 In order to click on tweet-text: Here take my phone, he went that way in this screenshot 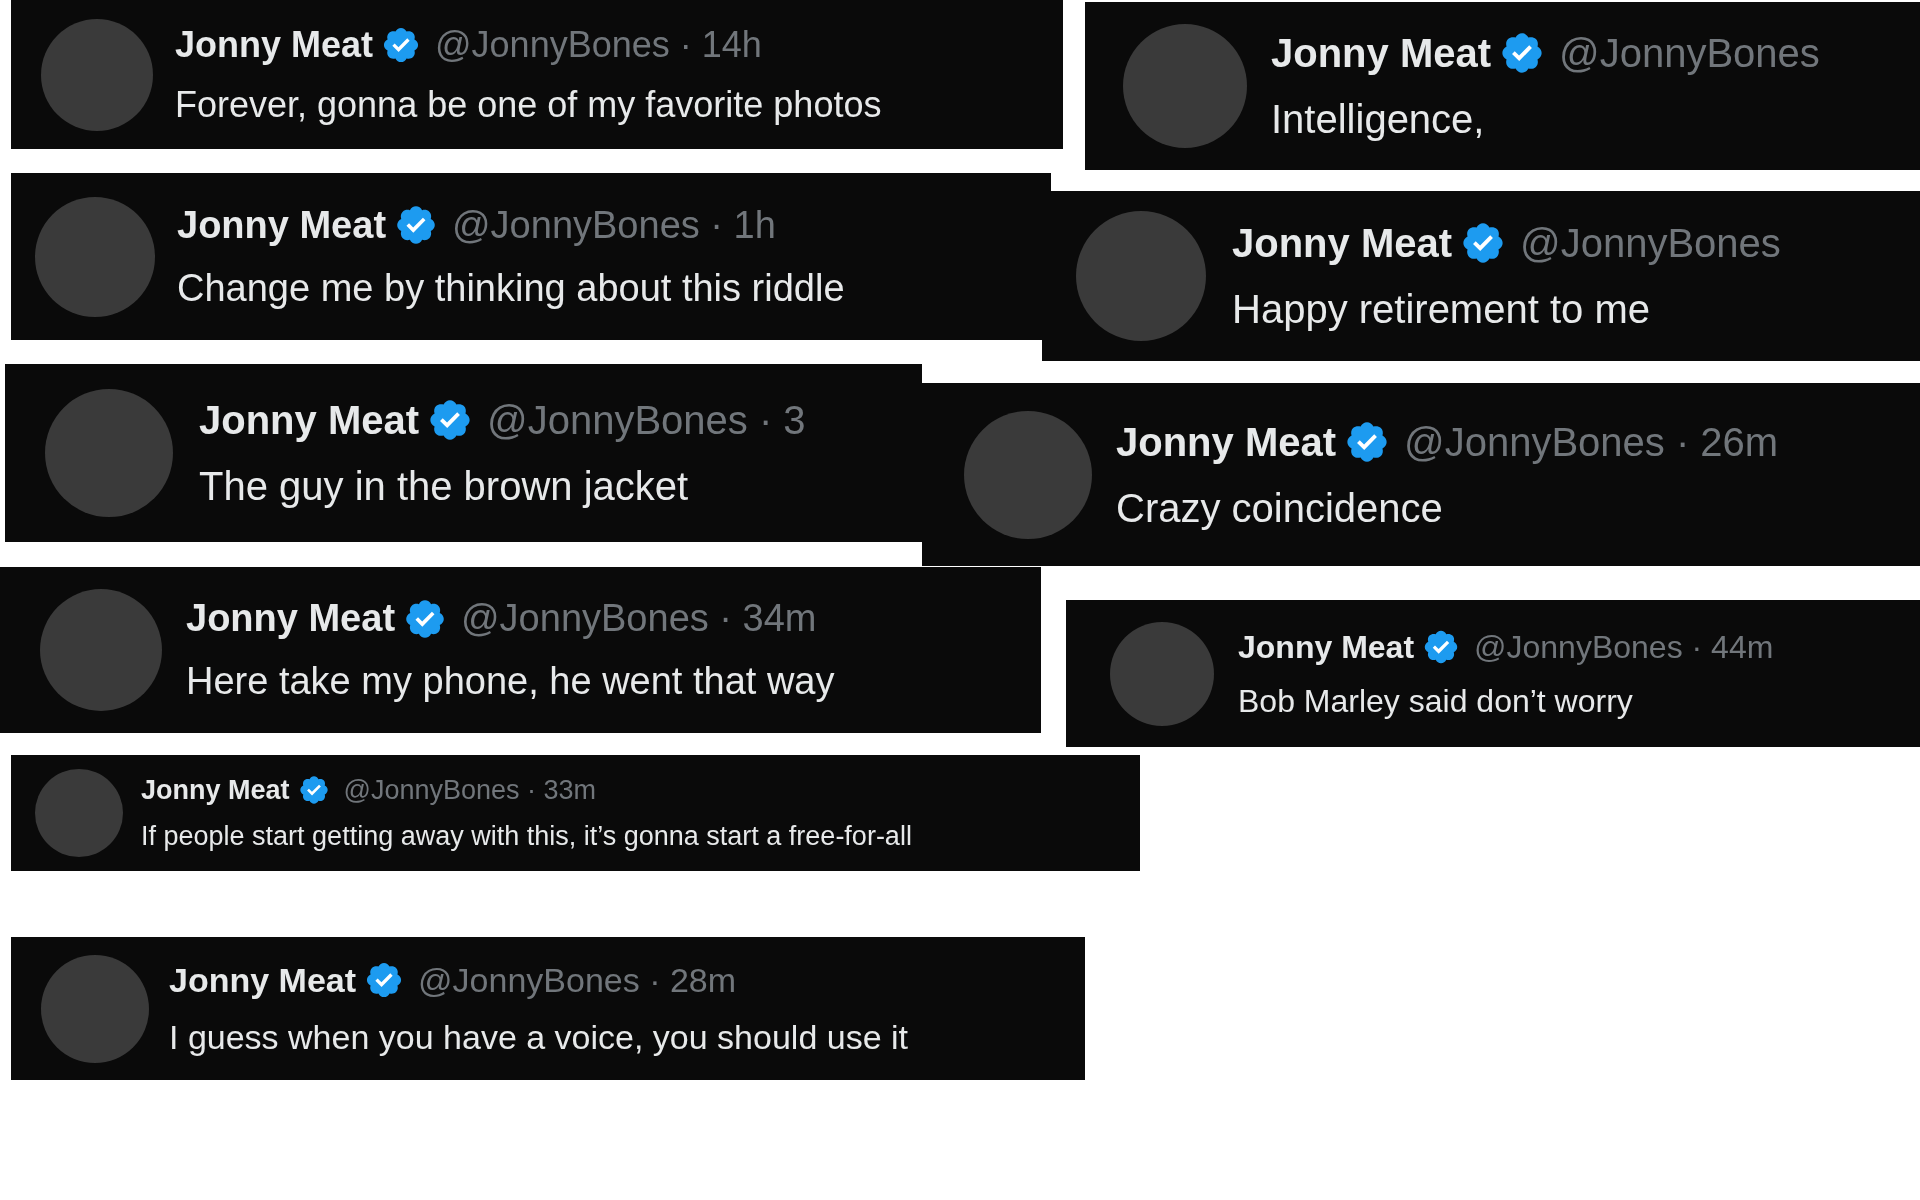, I will do `click(510, 681)`.